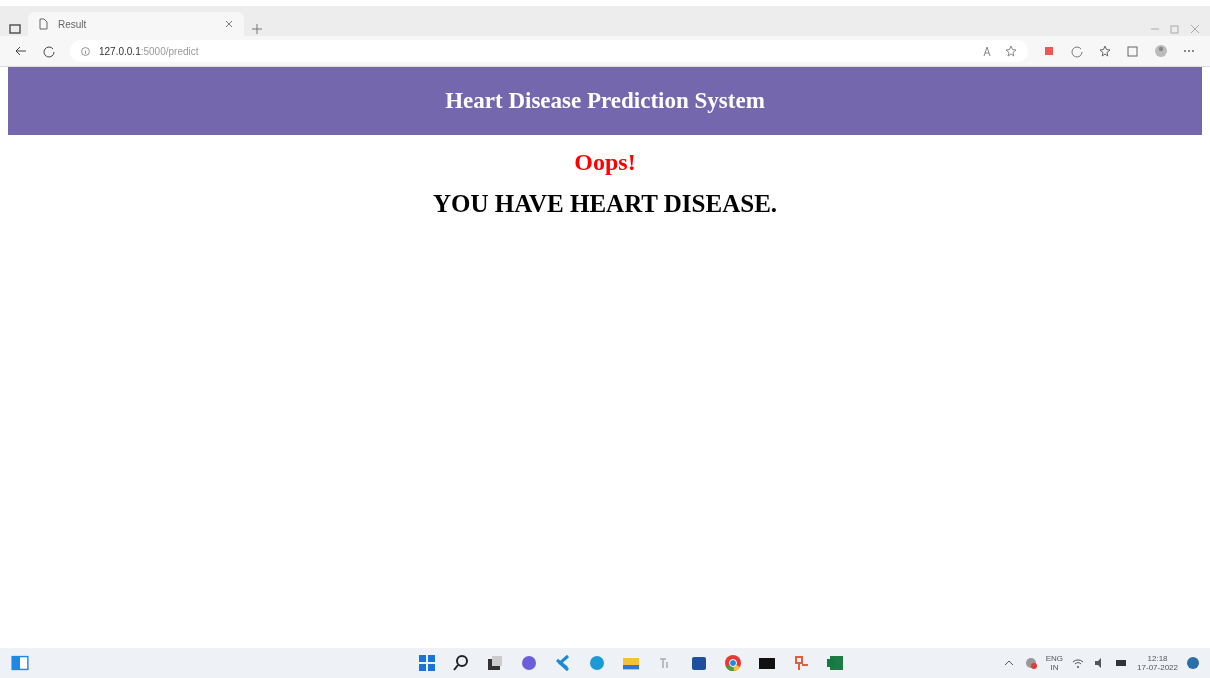  What do you see at coordinates (1030, 663) in the screenshot?
I see `cloud-icon` at bounding box center [1030, 663].